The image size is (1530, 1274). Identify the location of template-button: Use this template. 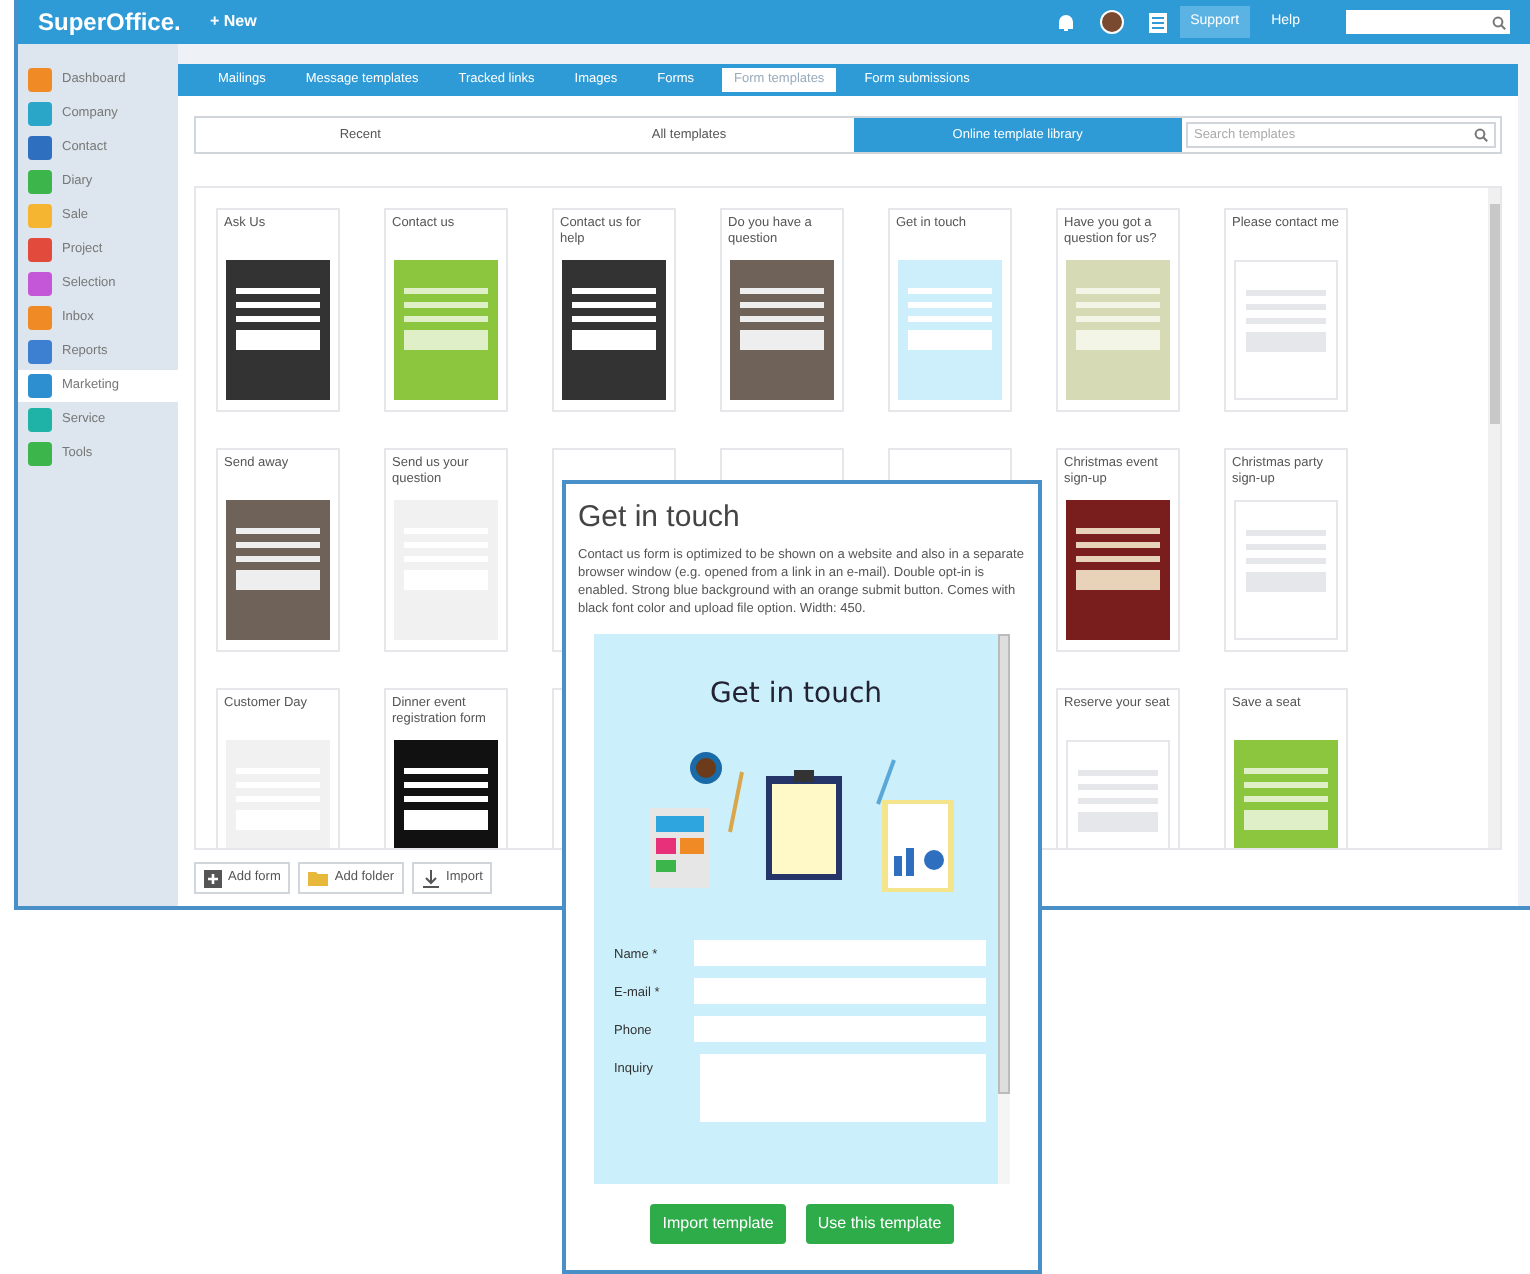
(879, 1224).